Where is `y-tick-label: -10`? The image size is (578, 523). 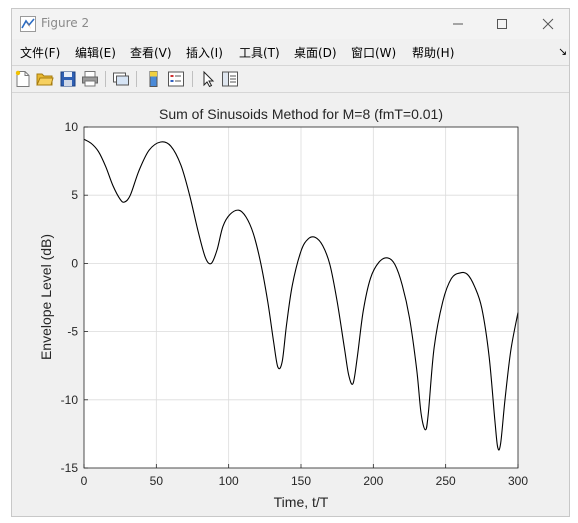
y-tick-label: -10 is located at coordinates (70, 400).